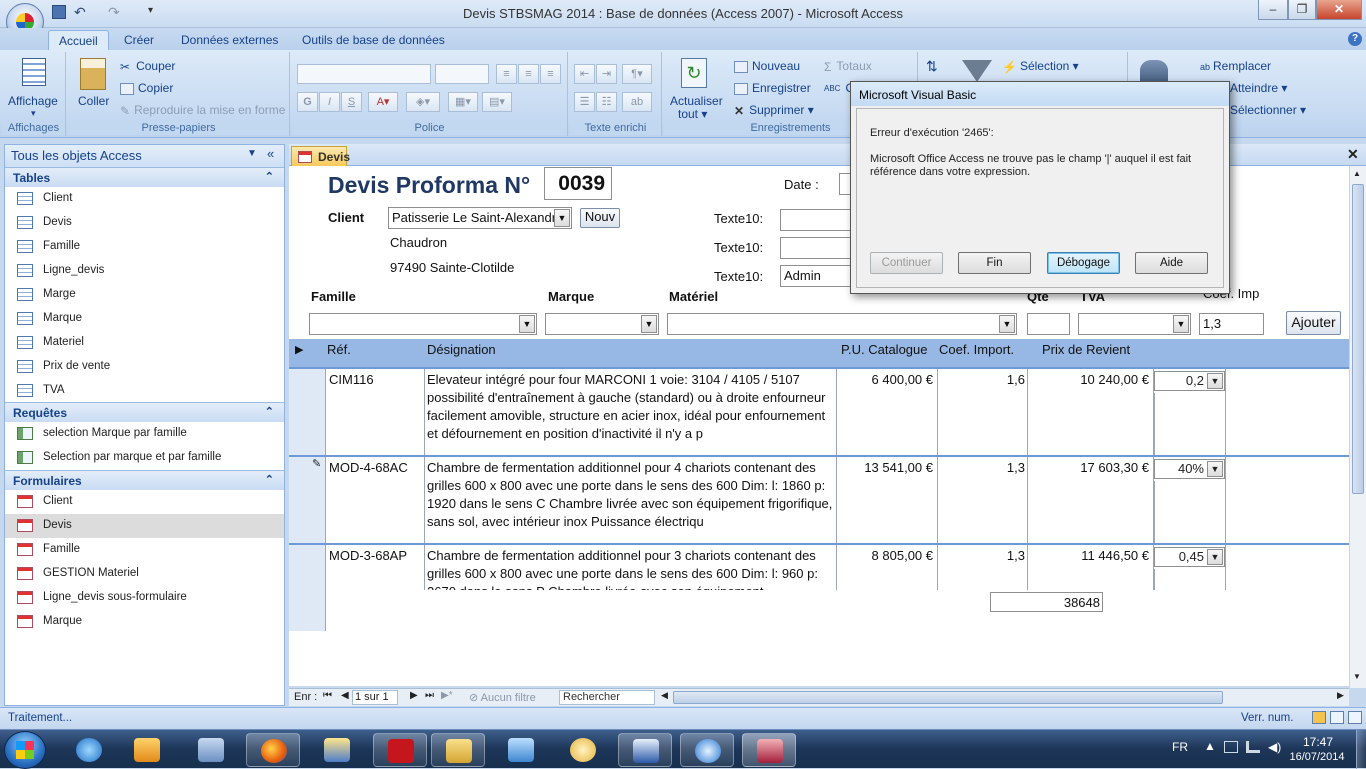 The height and width of the screenshot is (769, 1366). What do you see at coordinates (364, 74) in the screenshot?
I see `font-name-combo` at bounding box center [364, 74].